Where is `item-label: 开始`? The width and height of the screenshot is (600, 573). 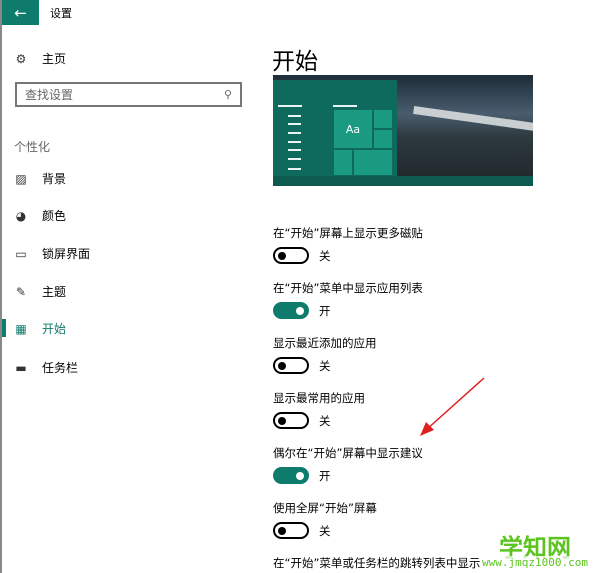
item-label: 开始 is located at coordinates (54, 329).